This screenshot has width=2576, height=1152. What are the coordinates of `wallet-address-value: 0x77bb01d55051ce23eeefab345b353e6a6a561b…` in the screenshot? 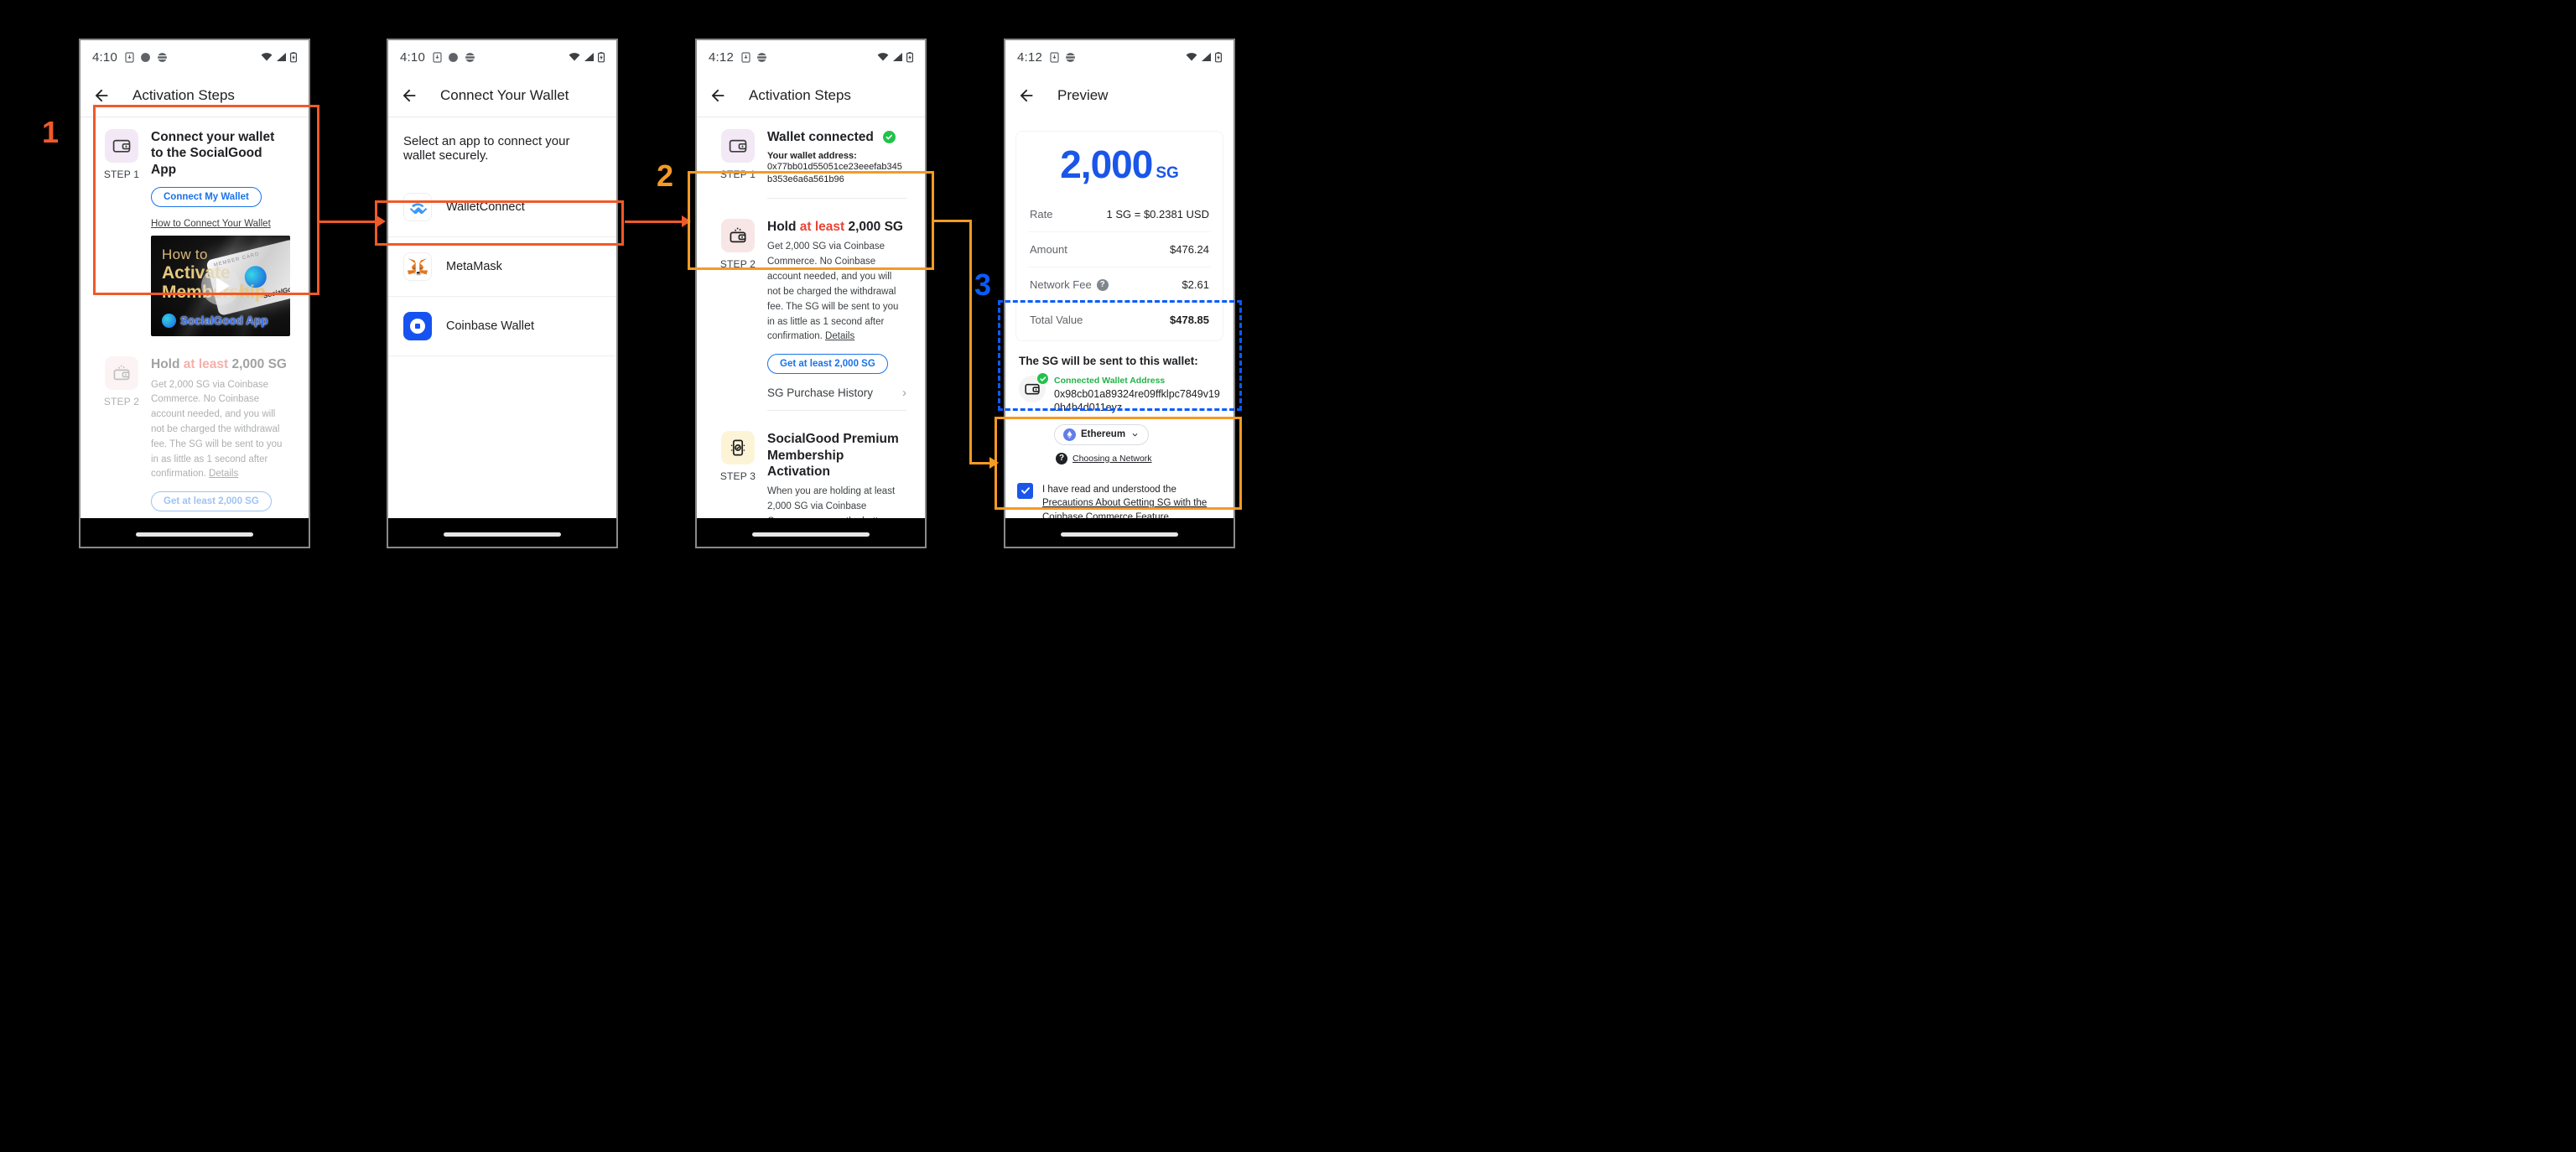 It's located at (834, 173).